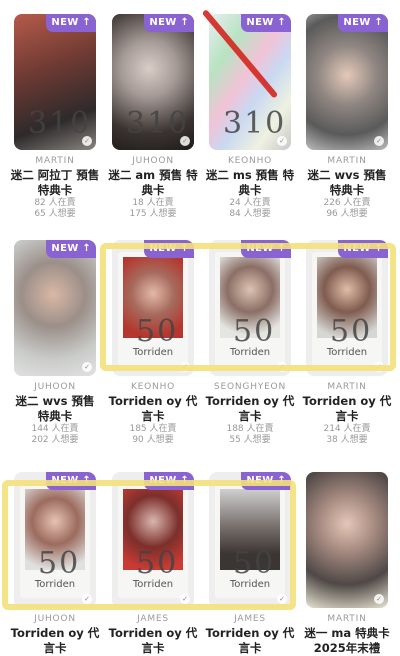 The width and height of the screenshot is (400, 656). What do you see at coordinates (55, 440) in the screenshot?
I see `wanted-count: 202 人想要` at bounding box center [55, 440].